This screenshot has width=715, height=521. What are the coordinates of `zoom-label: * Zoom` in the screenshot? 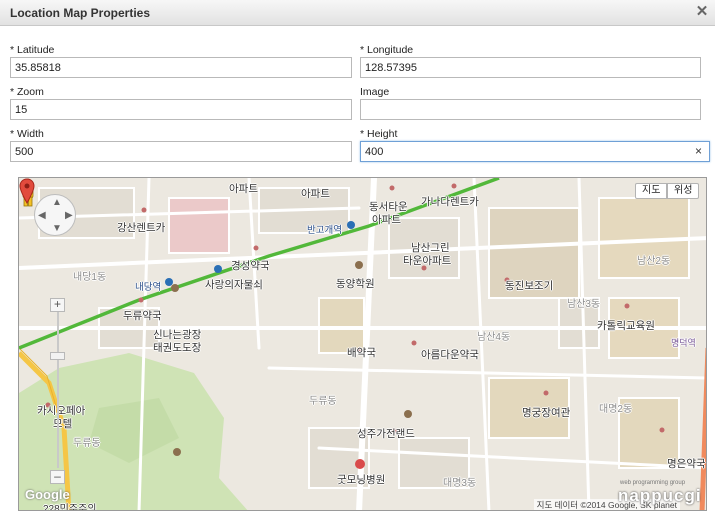 It's located at (27, 92).